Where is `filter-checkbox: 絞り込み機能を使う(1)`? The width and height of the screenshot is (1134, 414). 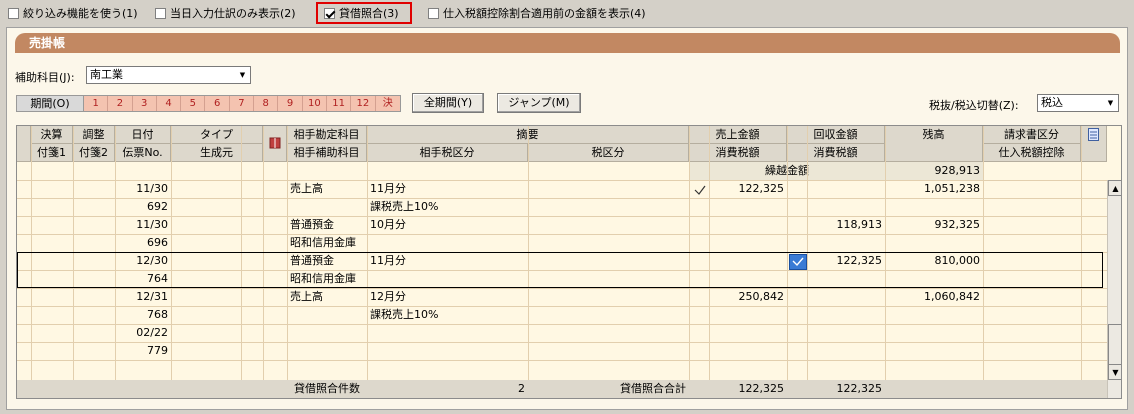
filter-checkbox: 絞り込み機能を使う(1) is located at coordinates (73, 13).